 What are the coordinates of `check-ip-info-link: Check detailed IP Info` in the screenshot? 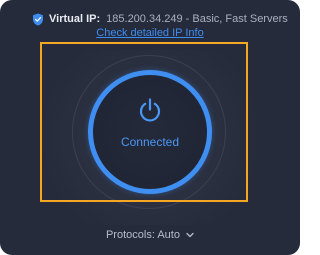 It's located at (150, 33).